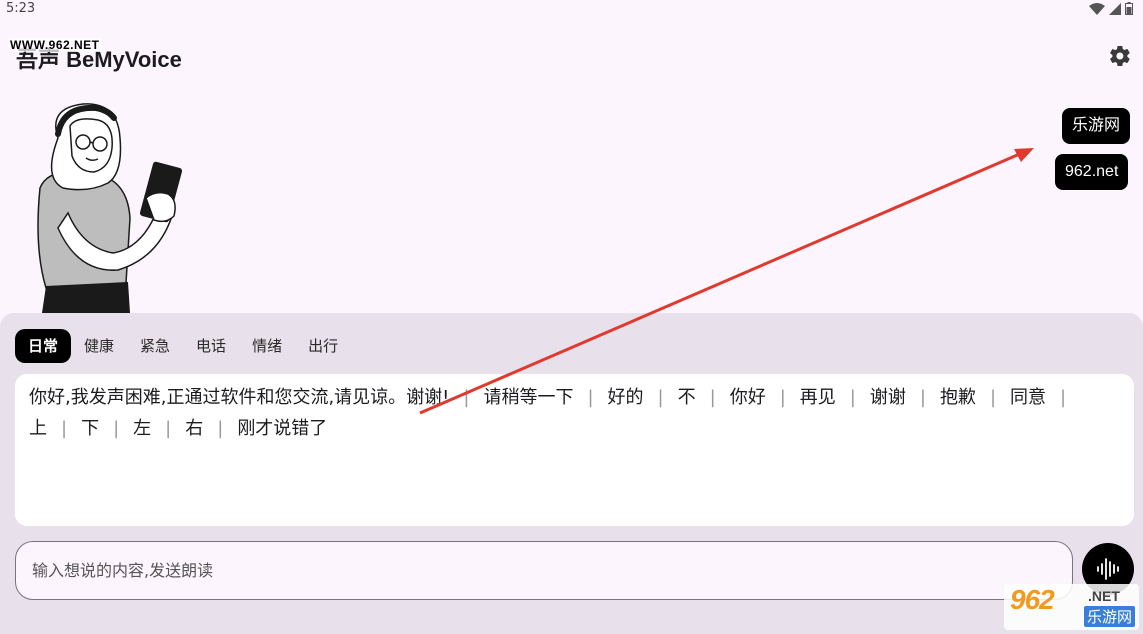 The image size is (1143, 634). What do you see at coordinates (1096, 126) in the screenshot?
I see `chip-leyouwang: 乐游网` at bounding box center [1096, 126].